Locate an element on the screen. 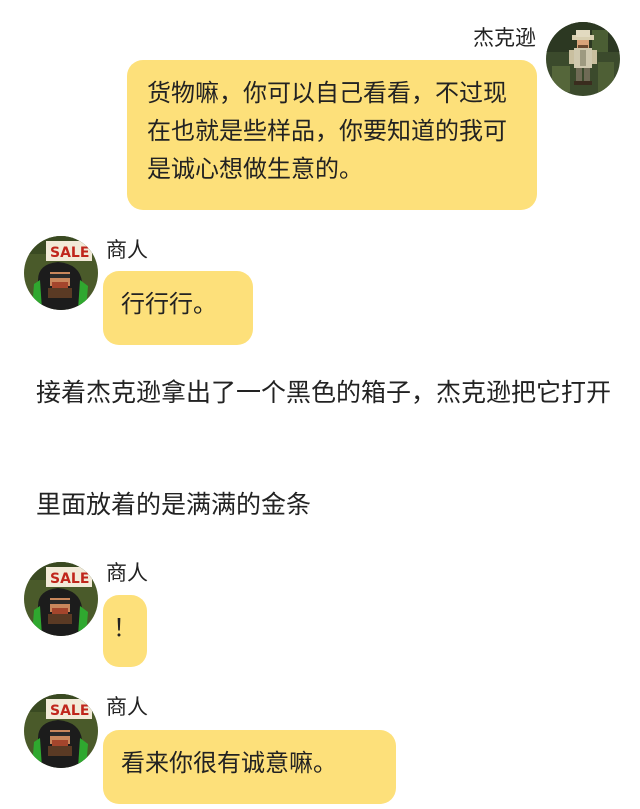 This screenshot has height=809, width=640. jackson-avatar is located at coordinates (583, 59).